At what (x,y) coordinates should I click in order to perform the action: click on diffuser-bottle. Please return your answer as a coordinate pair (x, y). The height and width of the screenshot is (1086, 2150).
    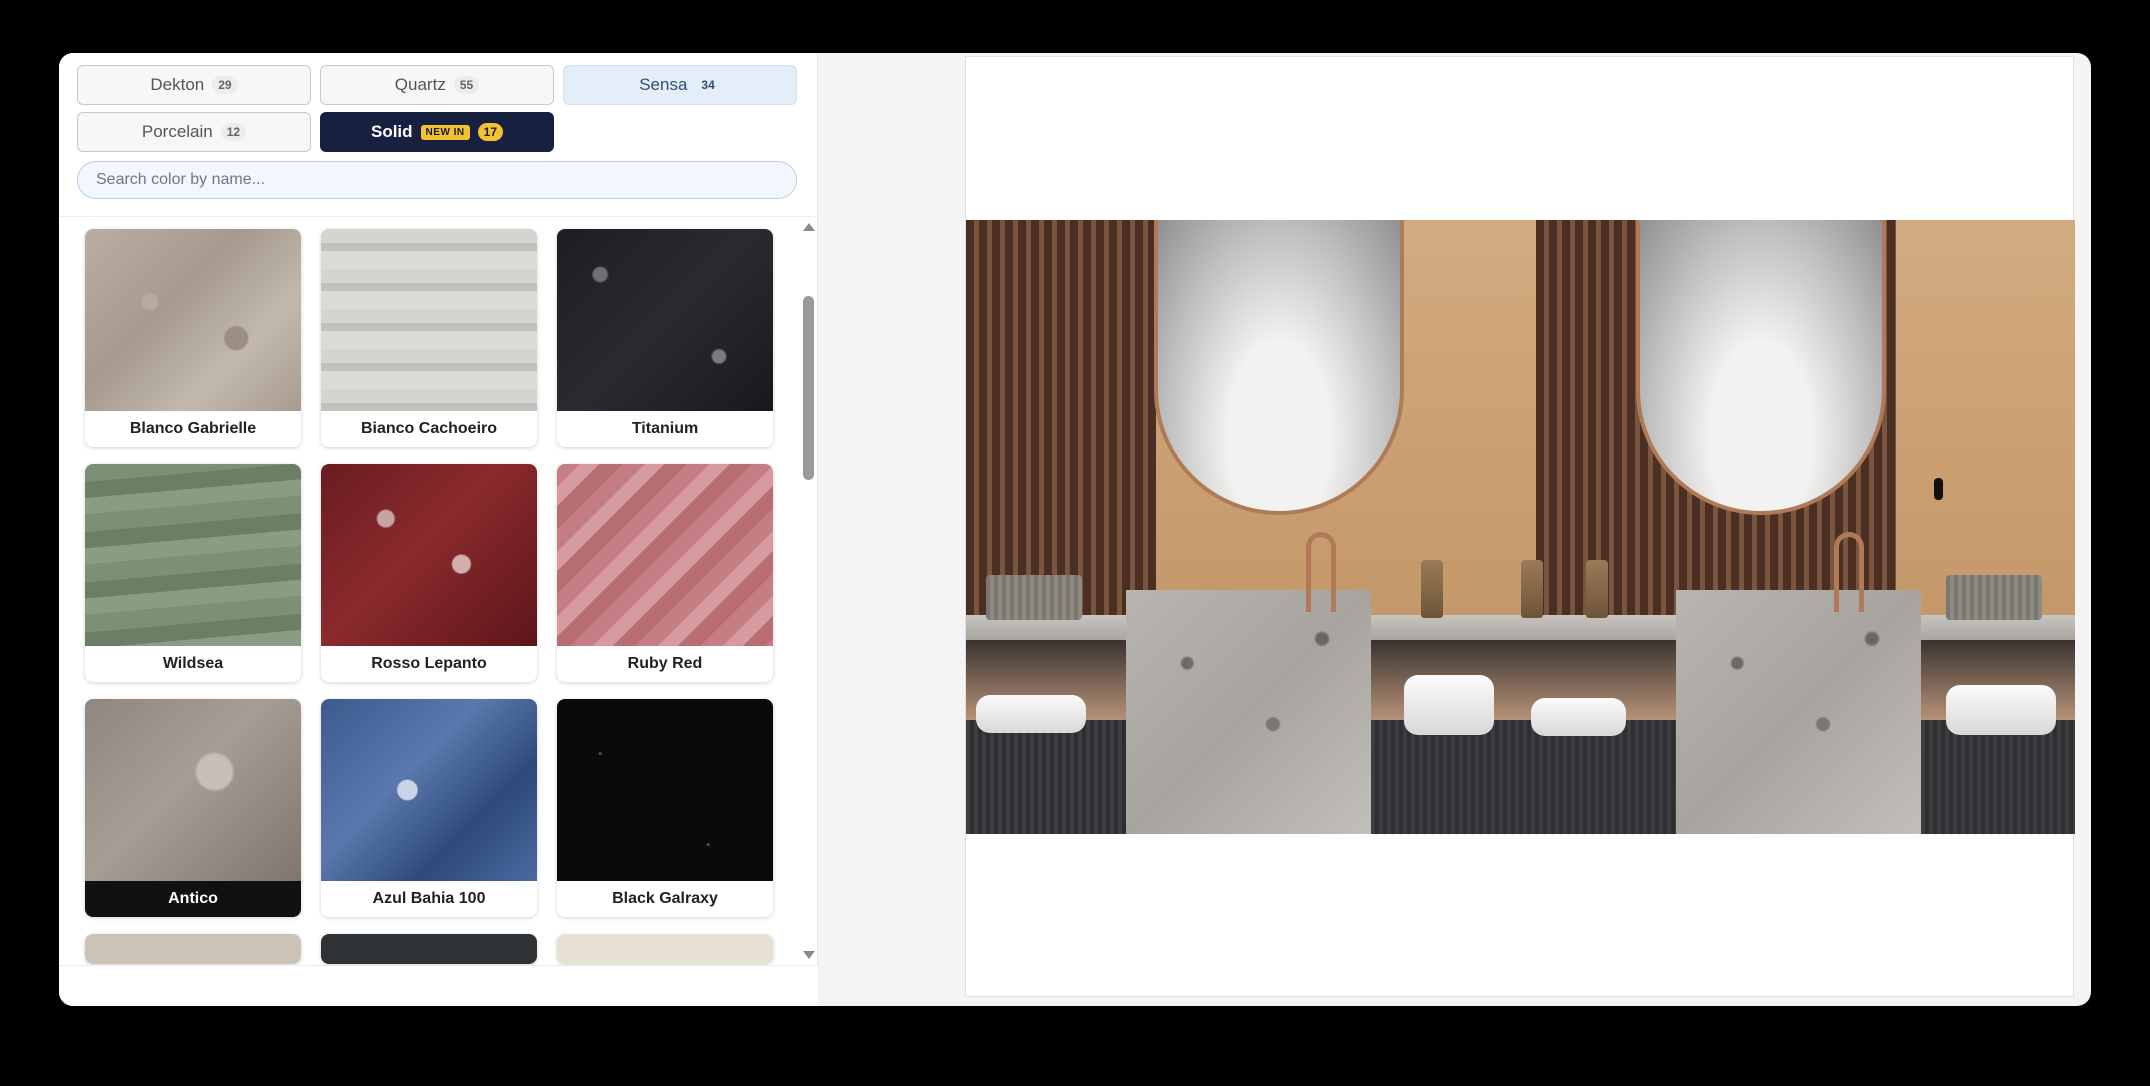
    Looking at the image, I should click on (1432, 589).